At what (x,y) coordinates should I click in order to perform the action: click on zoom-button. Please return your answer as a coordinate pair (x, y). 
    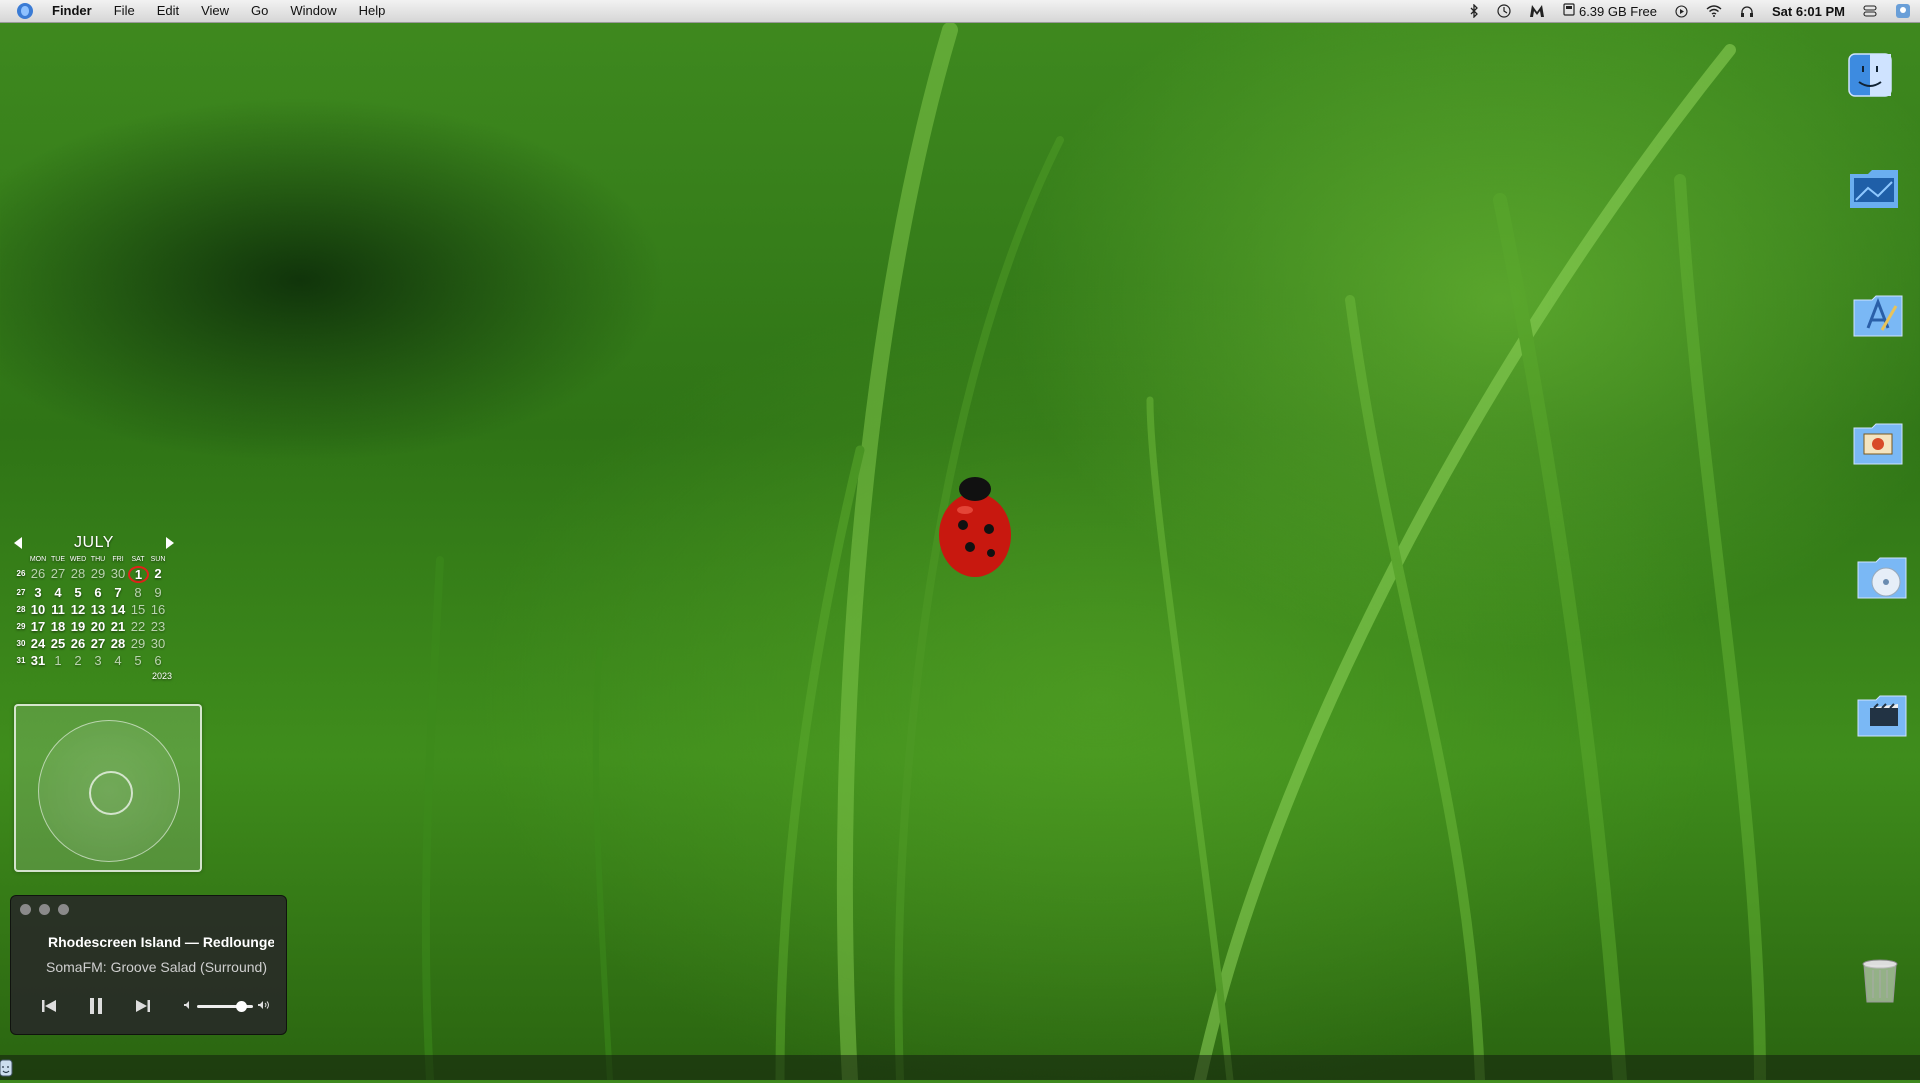
    Looking at the image, I should click on (63, 909).